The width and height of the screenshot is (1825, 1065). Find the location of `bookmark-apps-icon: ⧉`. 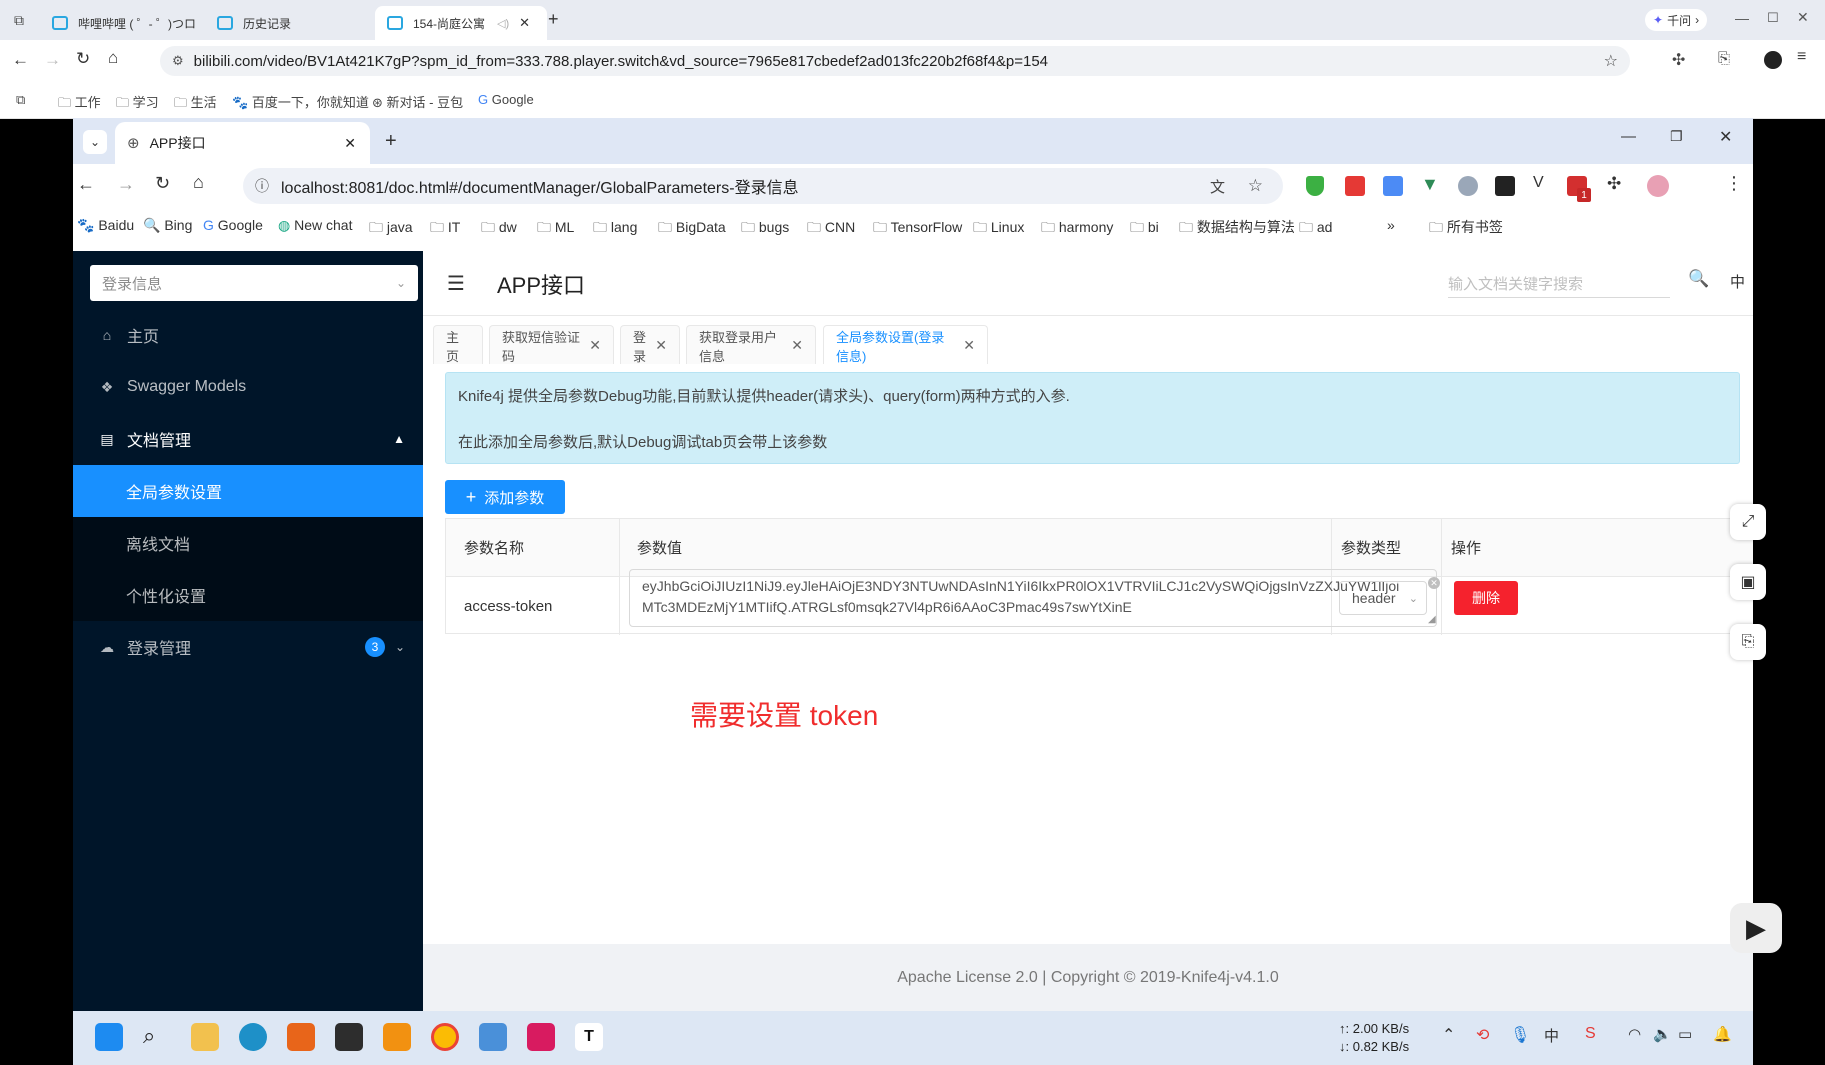

bookmark-apps-icon: ⧉ is located at coordinates (20, 100).